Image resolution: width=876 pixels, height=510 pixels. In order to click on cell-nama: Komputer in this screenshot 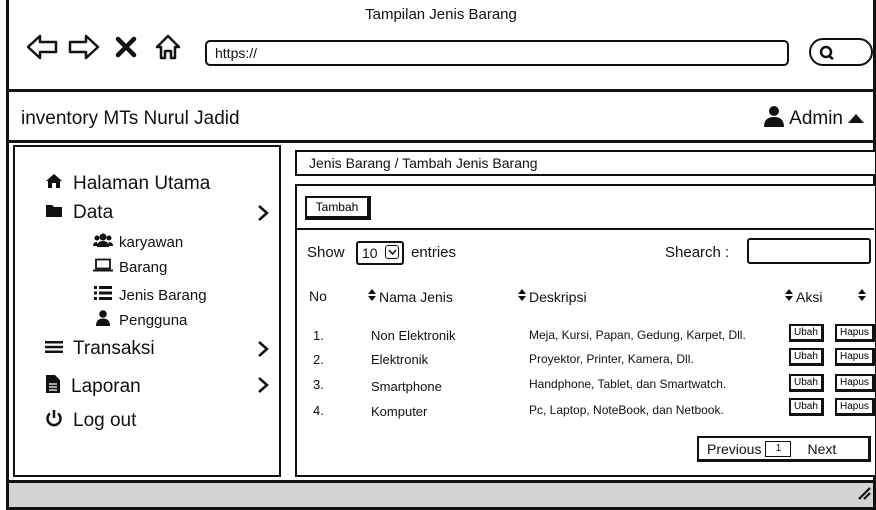, I will do `click(399, 411)`.